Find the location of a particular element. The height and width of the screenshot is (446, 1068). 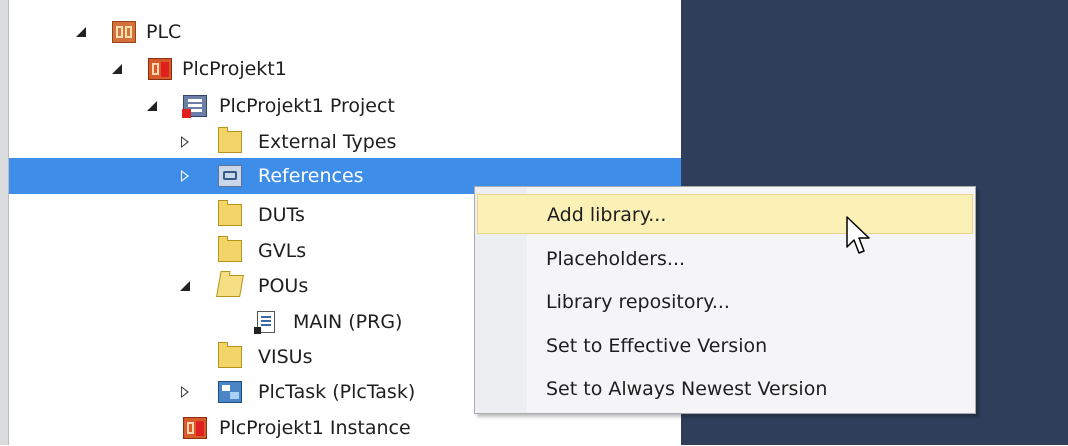

tree-item-label: PlcProjekt1 Project is located at coordinates (307, 106).